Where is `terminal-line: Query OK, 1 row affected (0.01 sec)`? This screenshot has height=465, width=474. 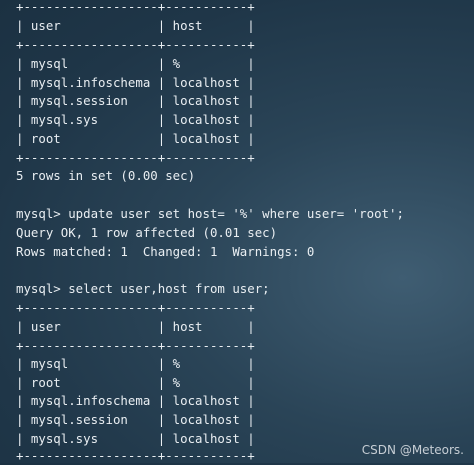
terminal-line: Query OK, 1 row affected (0.01 sec) is located at coordinates (147, 232).